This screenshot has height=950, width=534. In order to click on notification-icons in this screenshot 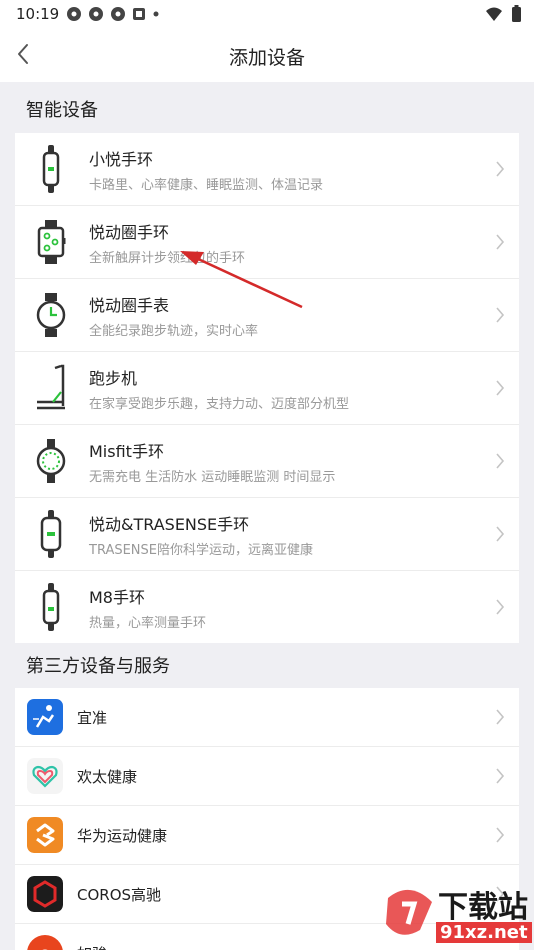, I will do `click(113, 14)`.